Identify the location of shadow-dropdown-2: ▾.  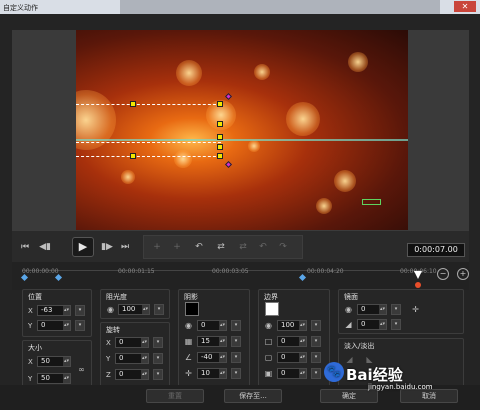
(236, 341).